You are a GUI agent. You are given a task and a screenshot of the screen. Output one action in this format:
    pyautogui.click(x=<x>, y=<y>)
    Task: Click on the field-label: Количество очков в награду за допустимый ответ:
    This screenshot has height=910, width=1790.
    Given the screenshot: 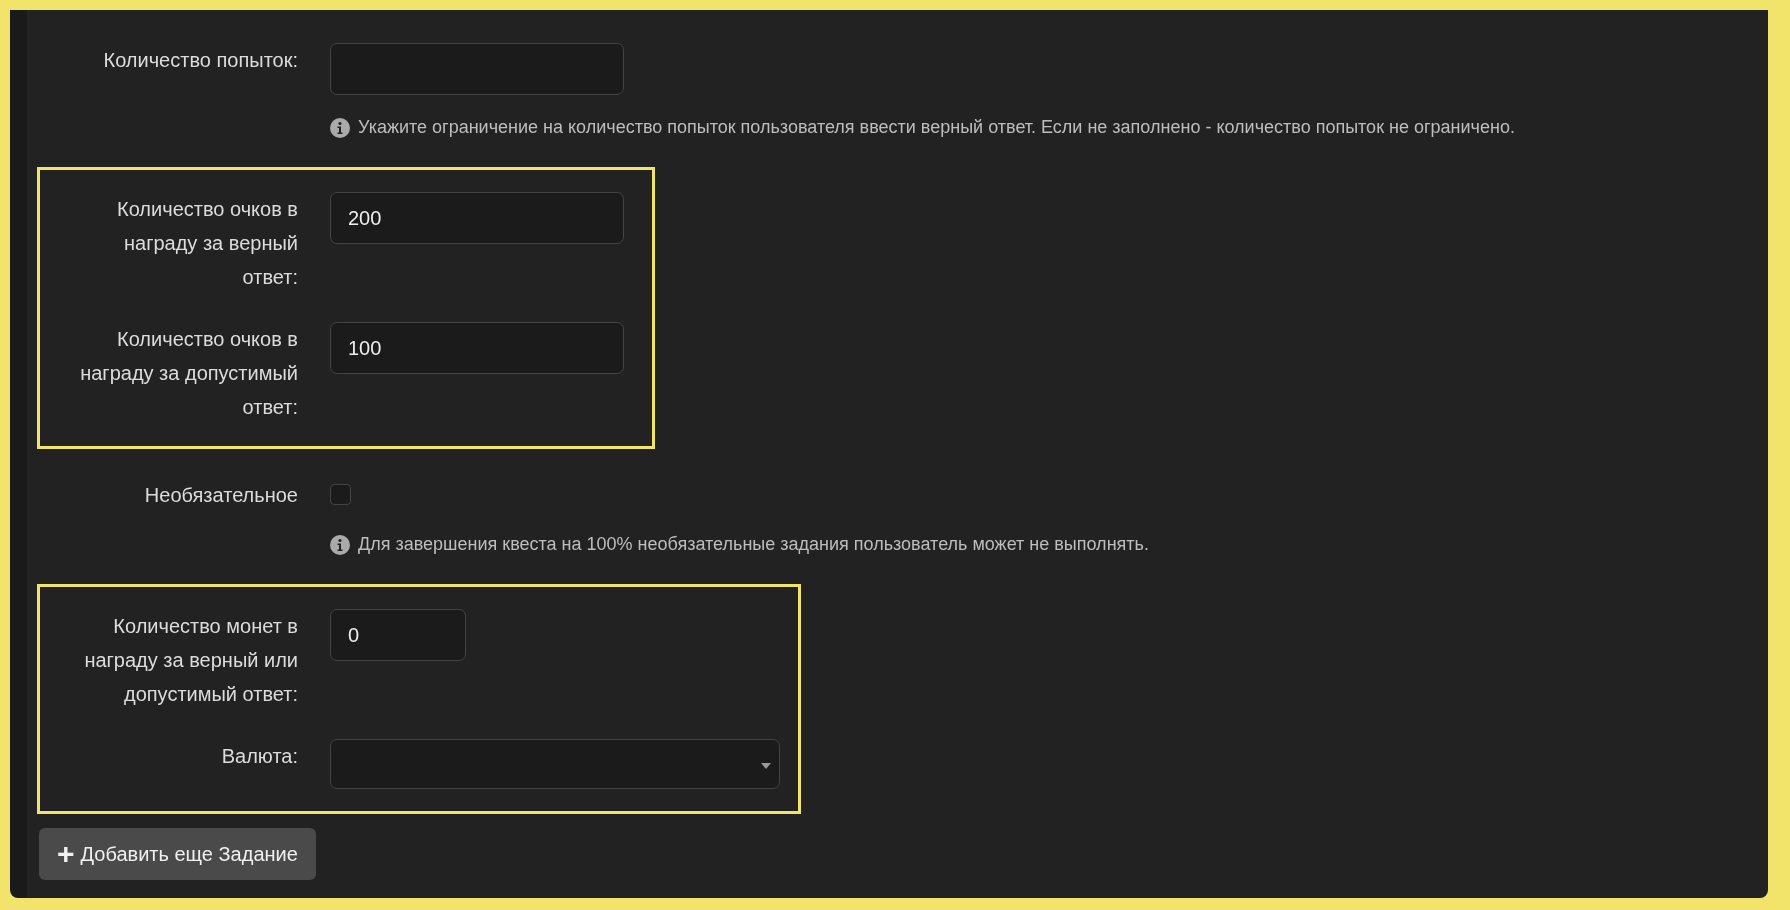 What is the action you would take?
    pyautogui.click(x=189, y=373)
    